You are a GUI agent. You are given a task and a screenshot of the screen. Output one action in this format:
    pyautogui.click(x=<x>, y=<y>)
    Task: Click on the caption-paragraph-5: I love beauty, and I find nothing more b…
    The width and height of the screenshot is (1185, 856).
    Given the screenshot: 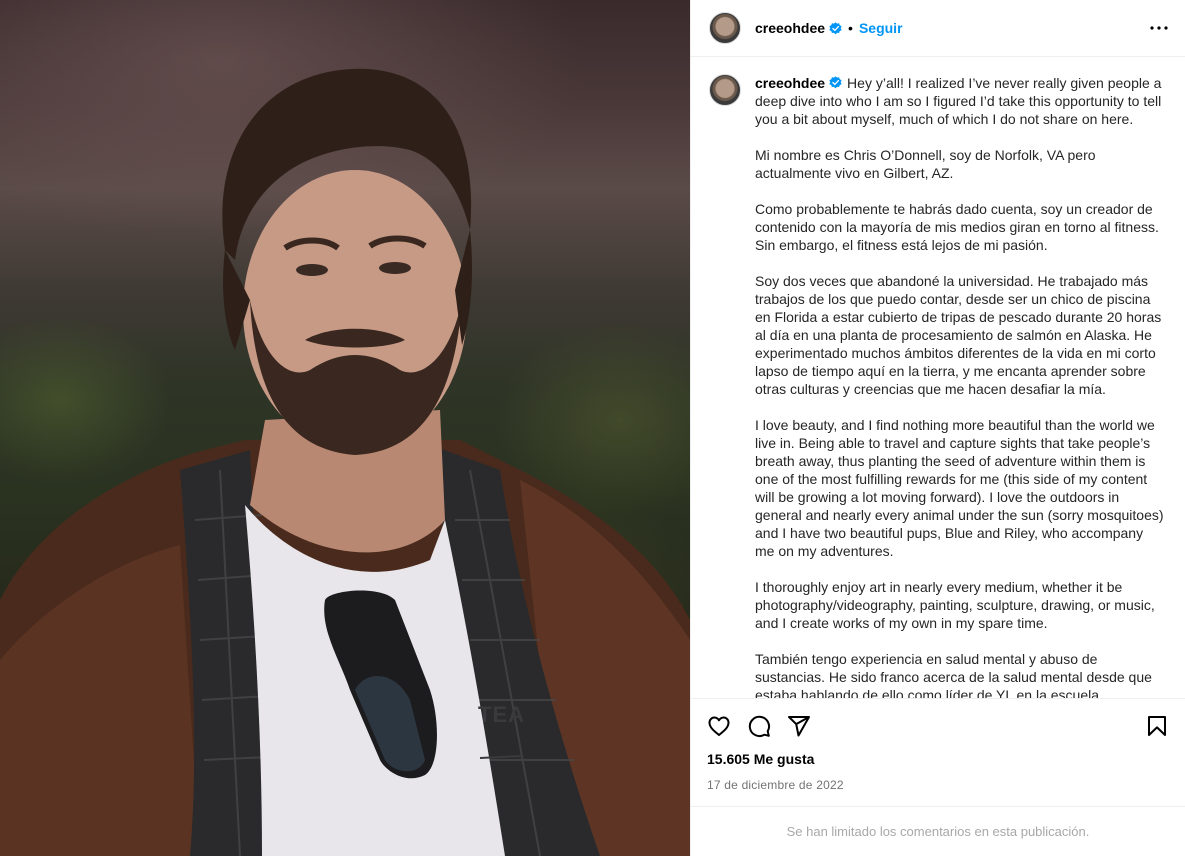 What is the action you would take?
    pyautogui.click(x=959, y=488)
    